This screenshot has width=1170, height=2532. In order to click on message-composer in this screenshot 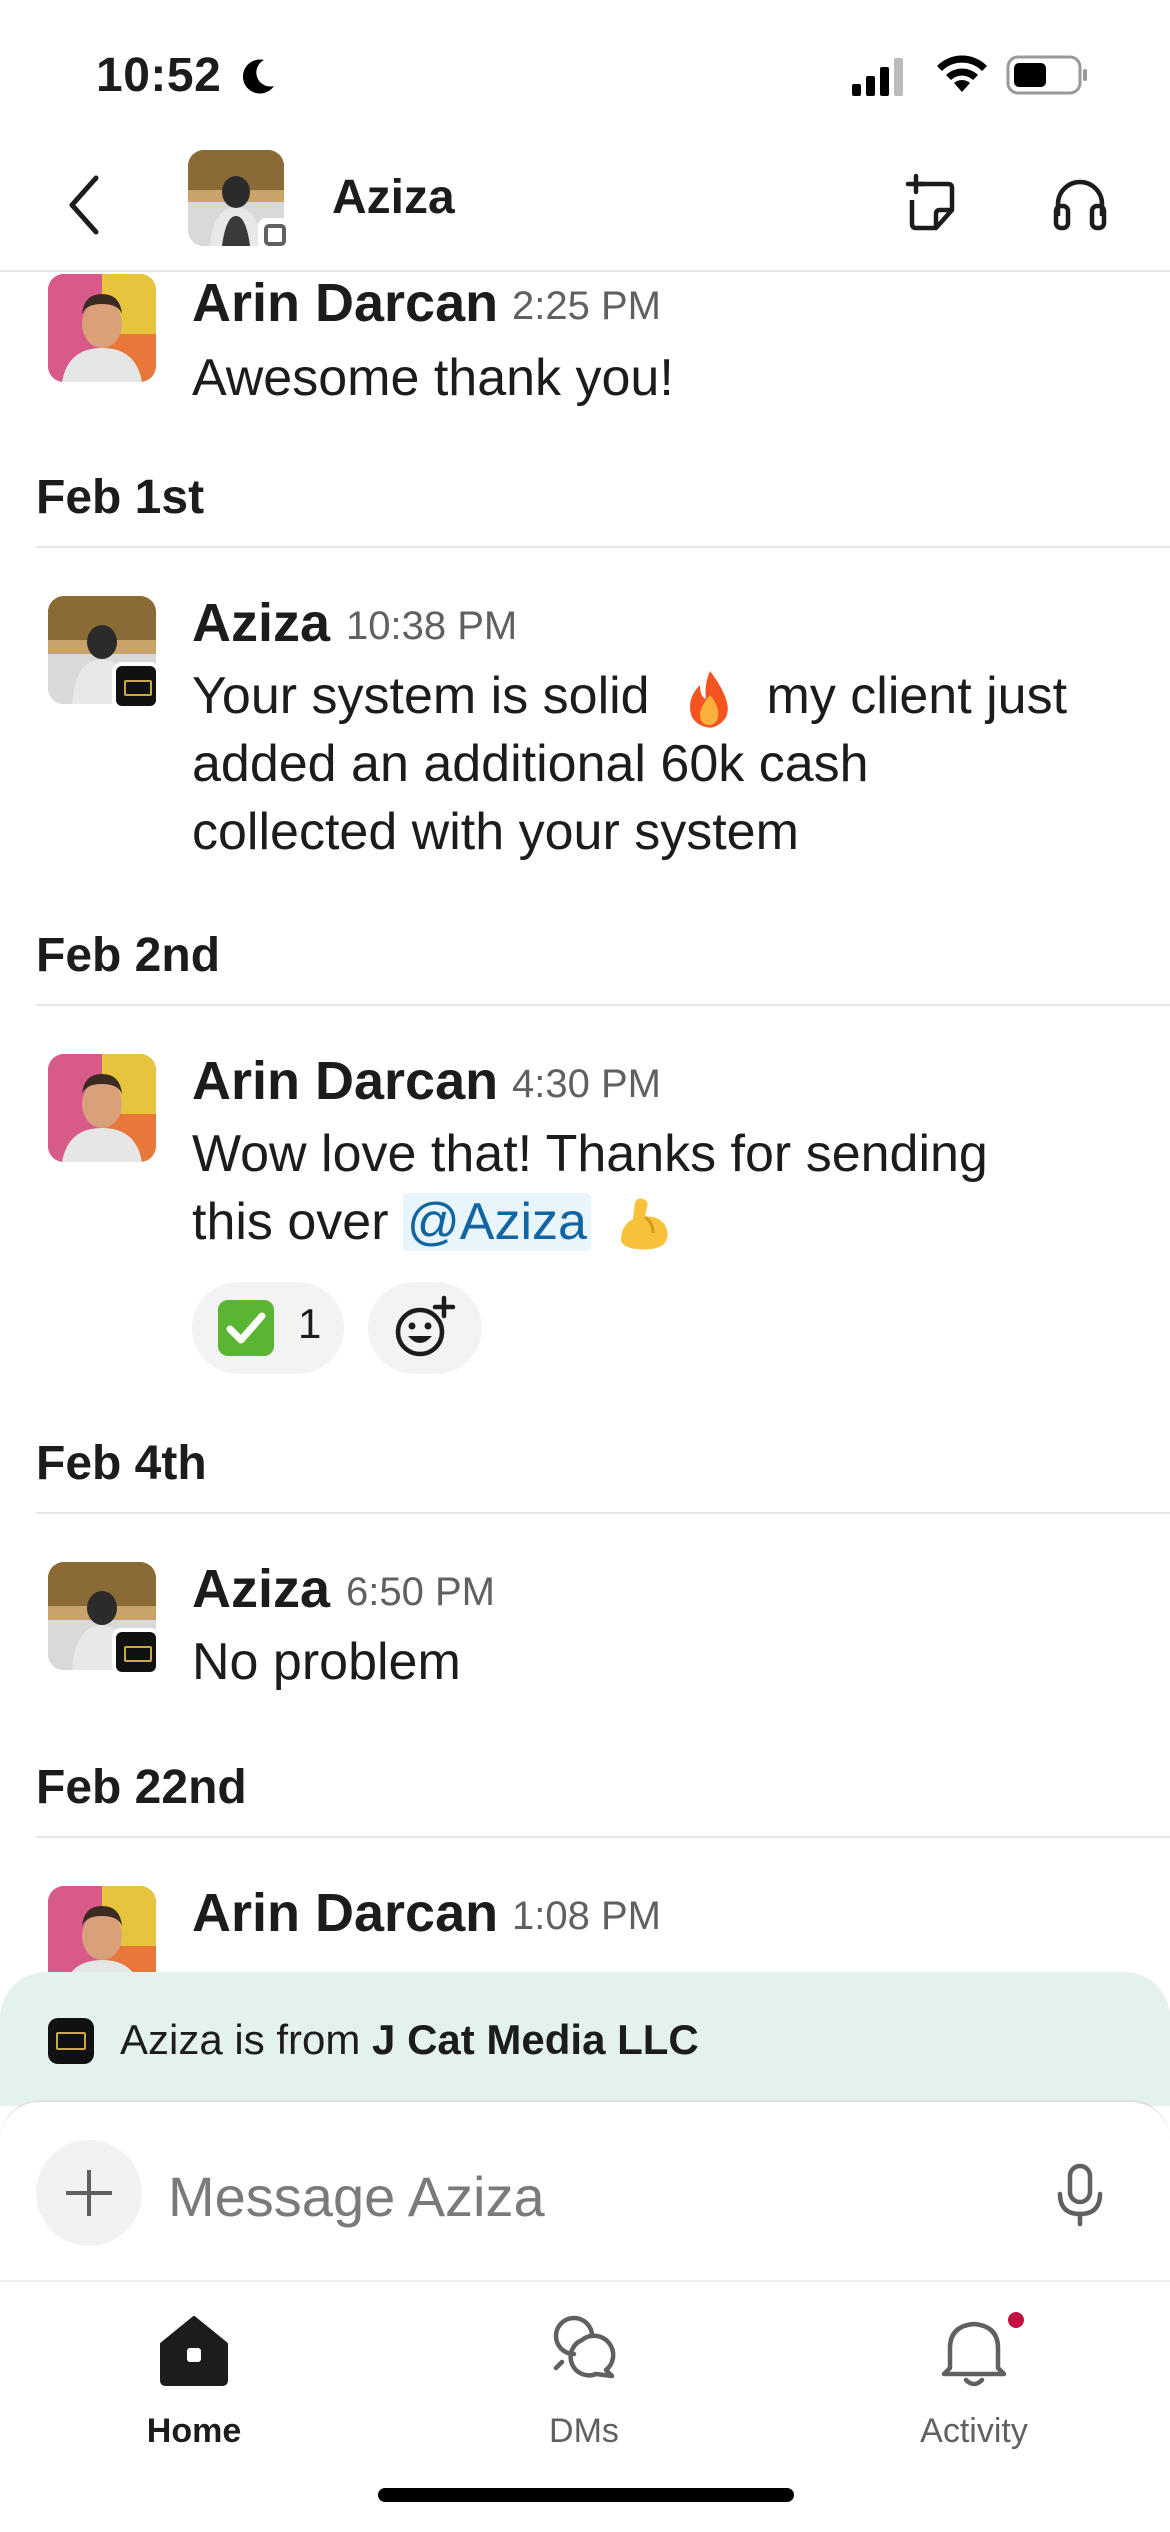, I will do `click(585, 2190)`.